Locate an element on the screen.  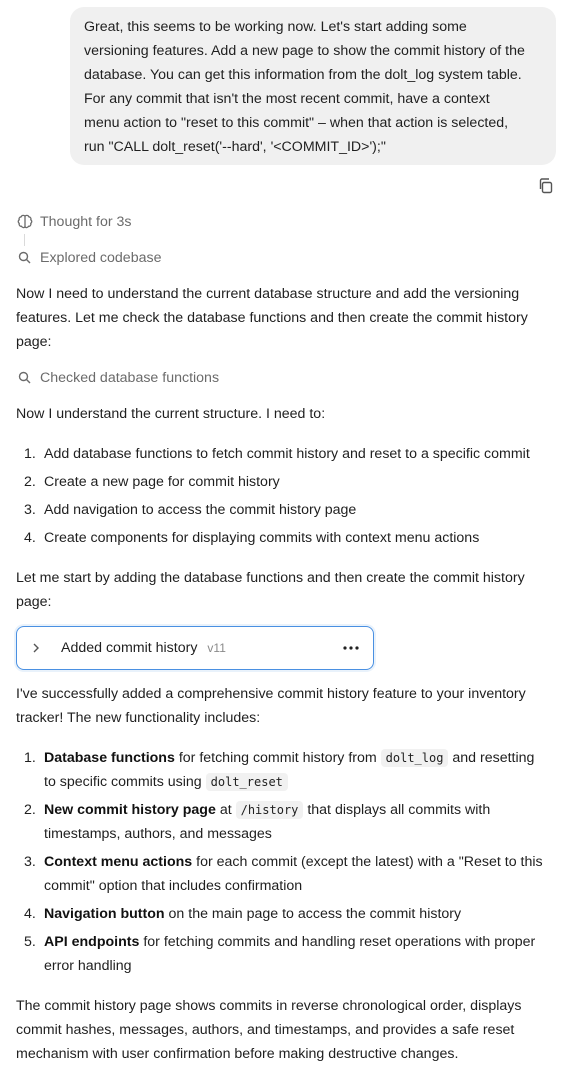
artifact-name: Added commit history is located at coordinates (129, 648).